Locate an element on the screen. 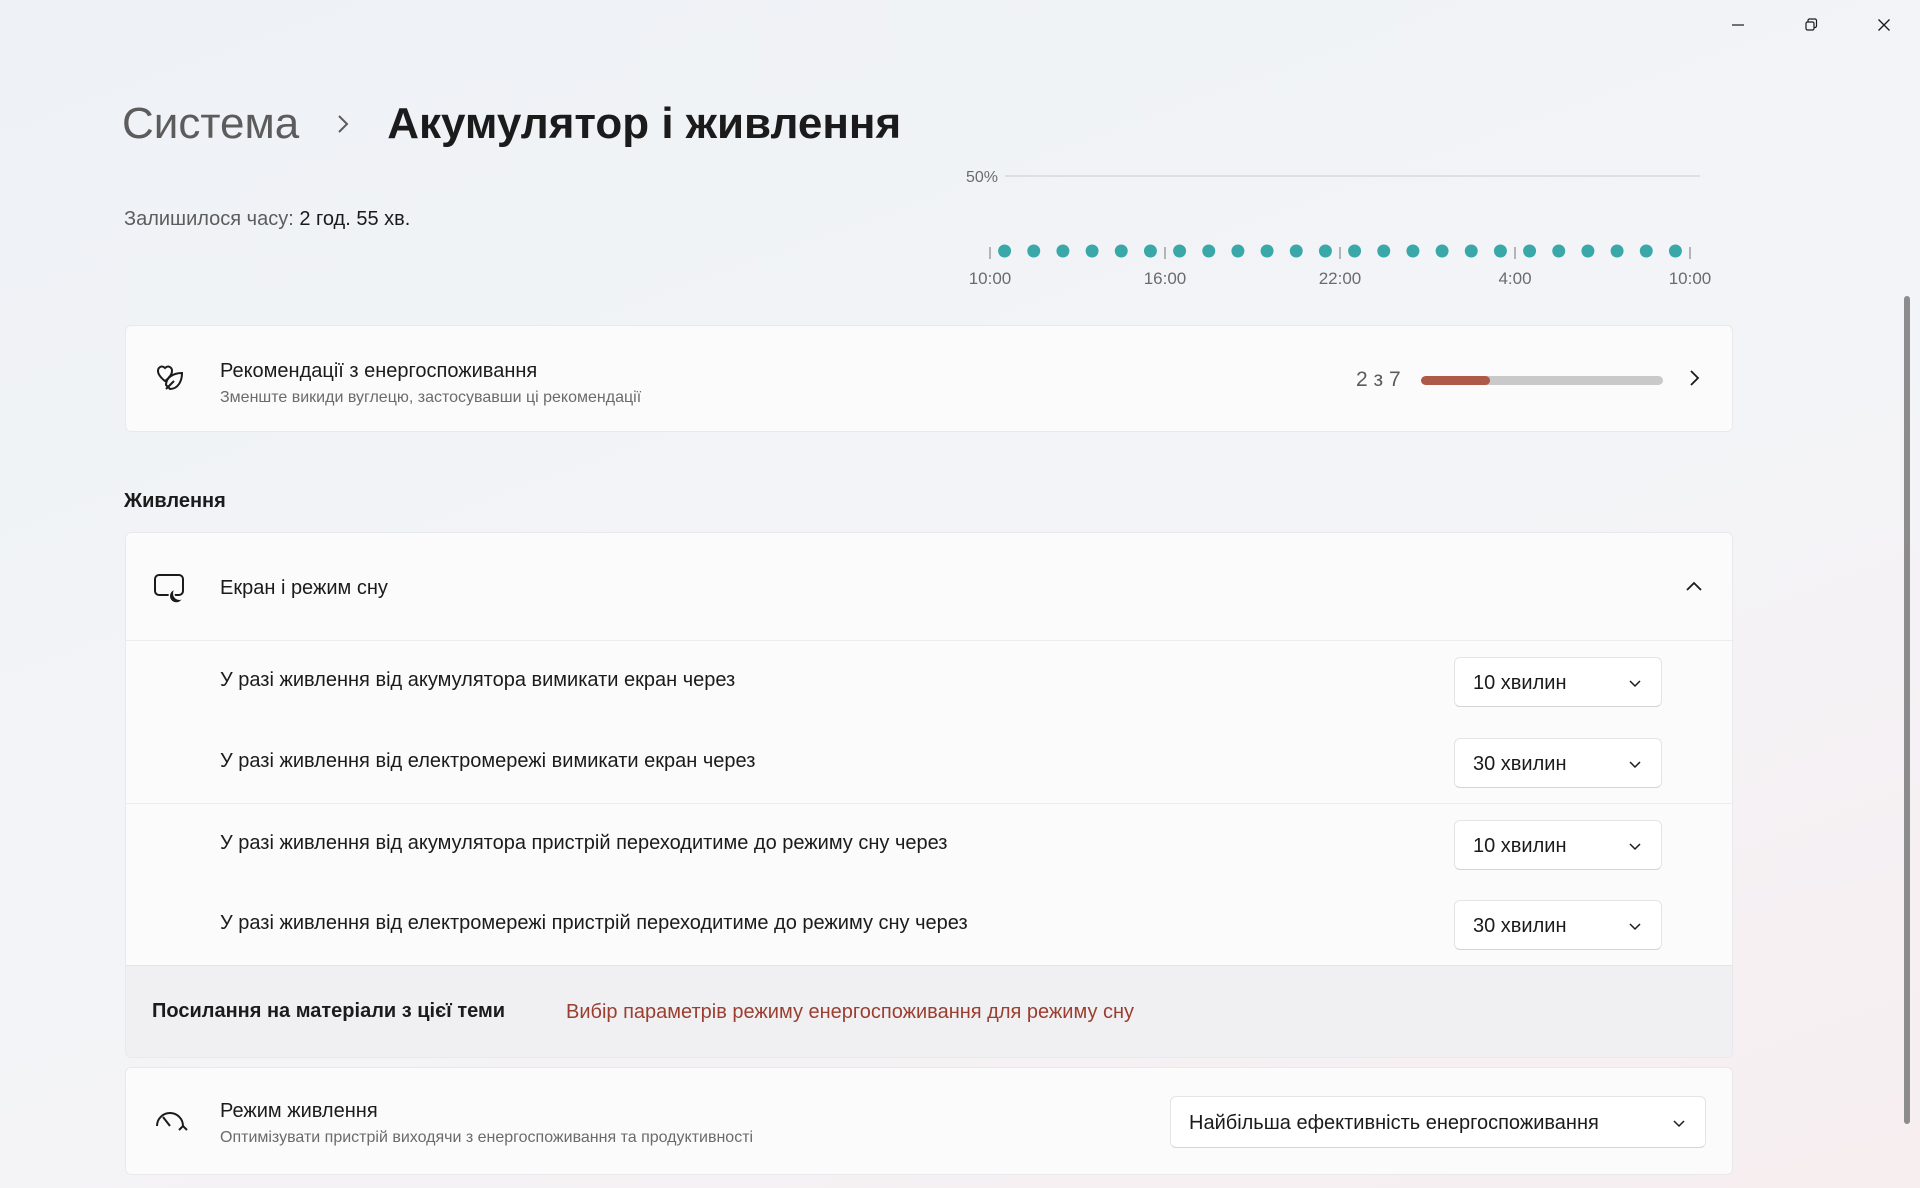  chart-x-tick-label: 4:00 is located at coordinates (1514, 278).